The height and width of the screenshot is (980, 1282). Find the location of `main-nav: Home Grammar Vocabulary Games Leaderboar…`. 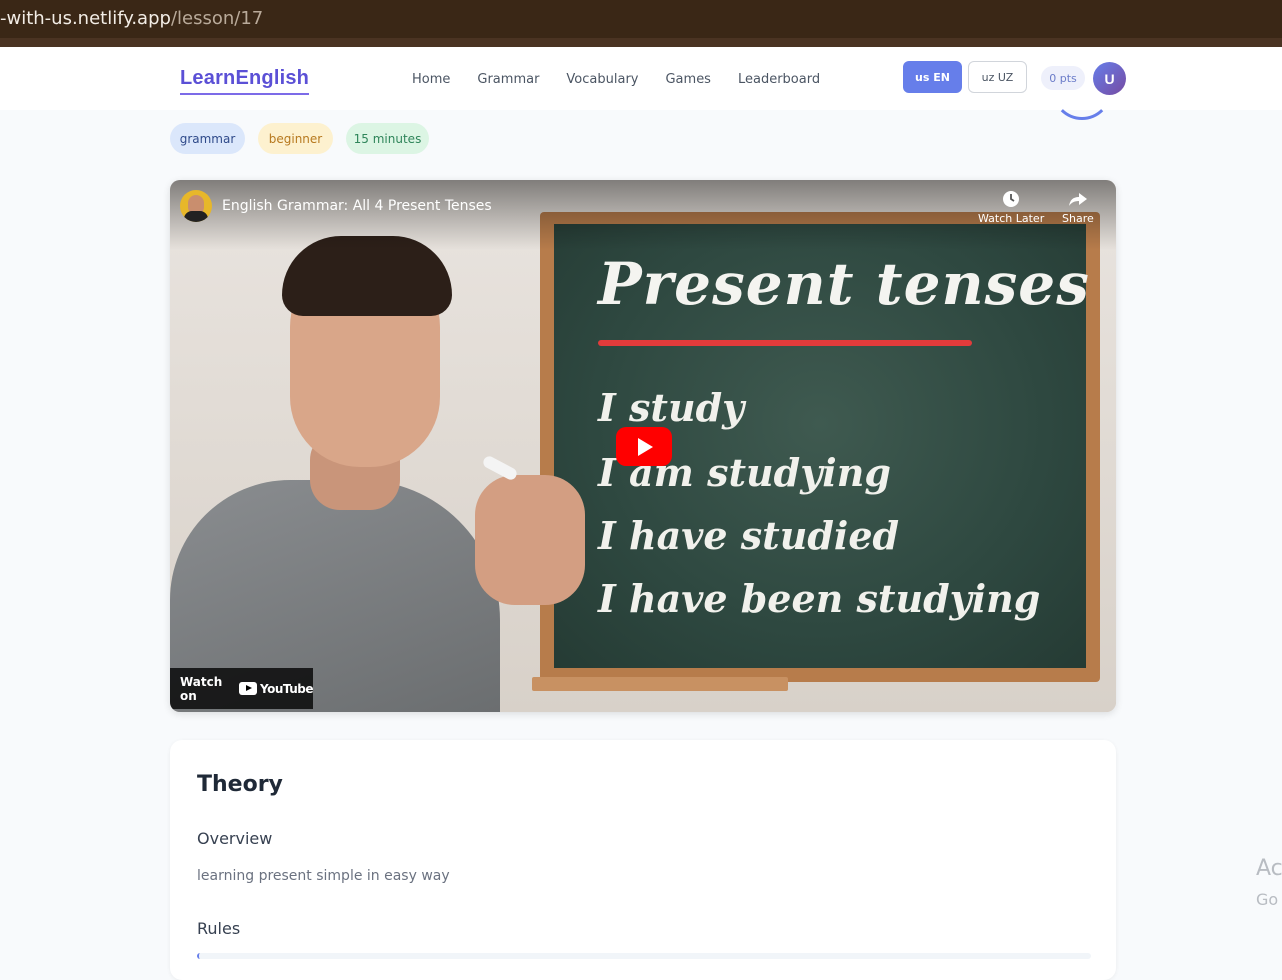

main-nav: Home Grammar Vocabulary Games Leaderboar… is located at coordinates (629, 79).